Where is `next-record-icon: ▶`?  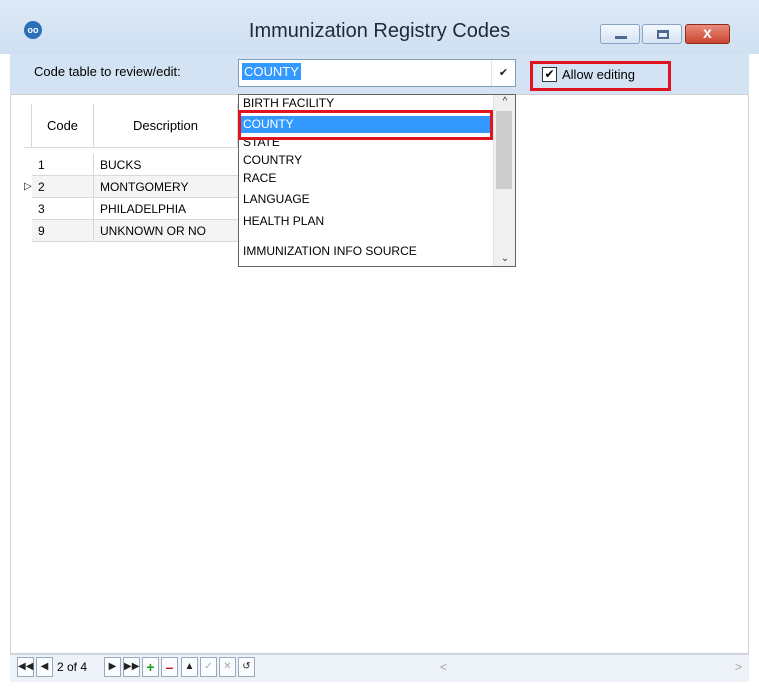 next-record-icon: ▶ is located at coordinates (112, 667).